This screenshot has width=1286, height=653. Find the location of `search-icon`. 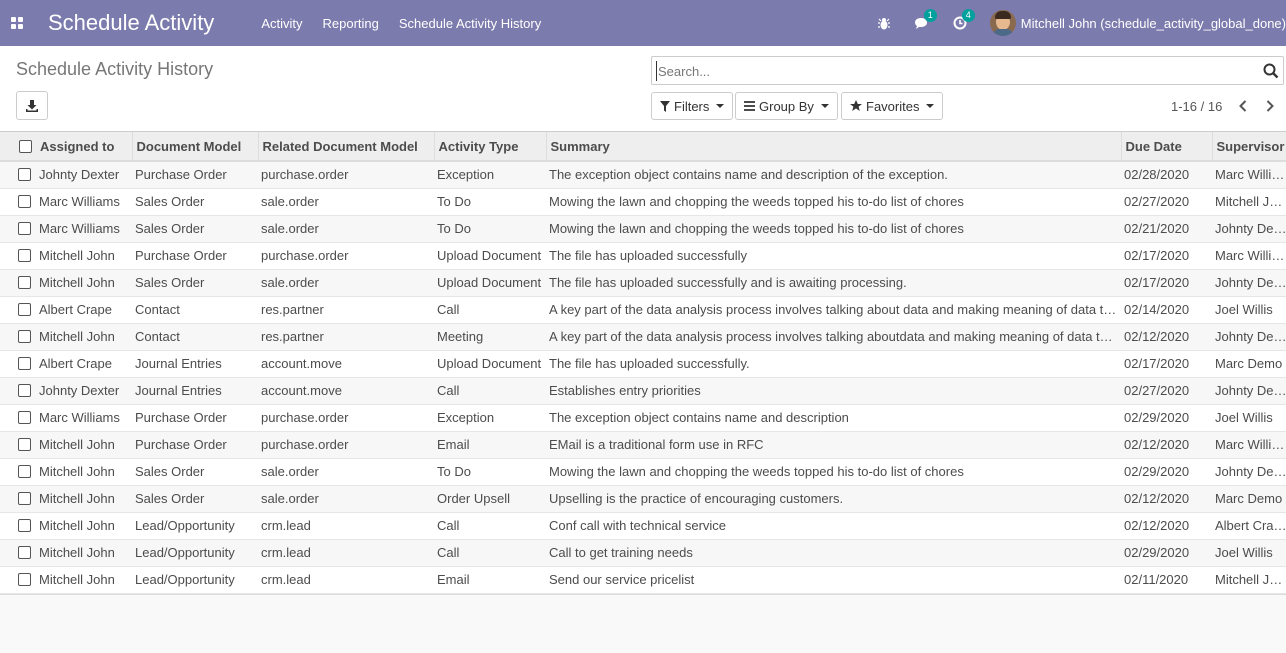

search-icon is located at coordinates (1271, 71).